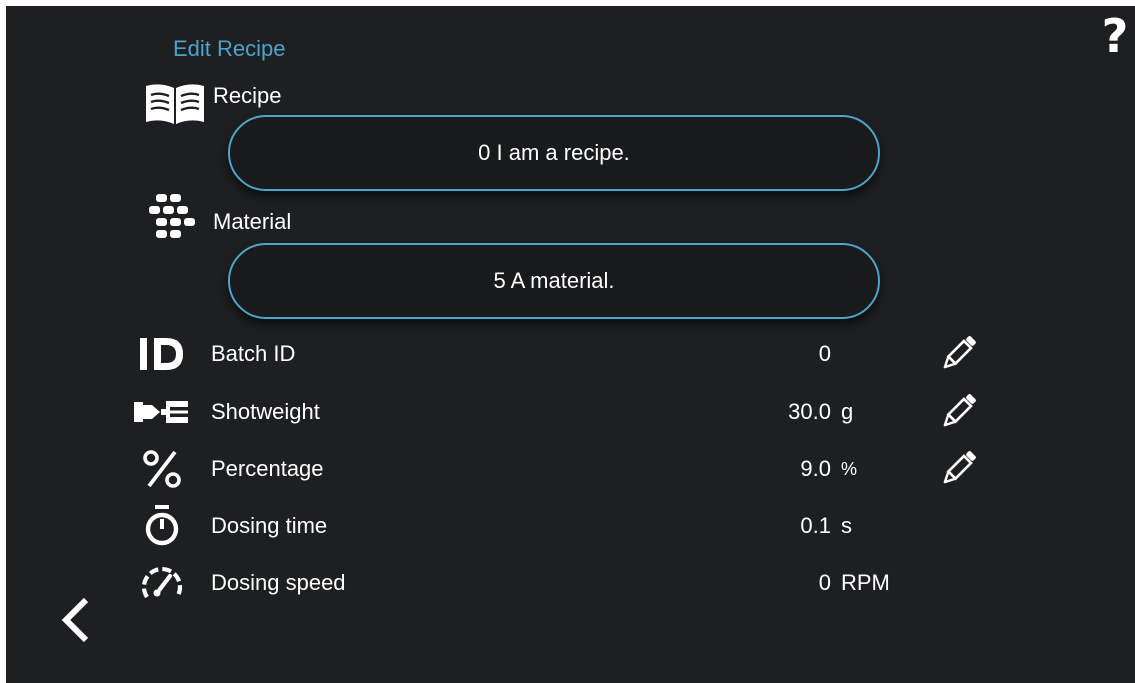 The image size is (1135, 683). What do you see at coordinates (959, 353) in the screenshot?
I see `edit-batch-id-pencil-icon` at bounding box center [959, 353].